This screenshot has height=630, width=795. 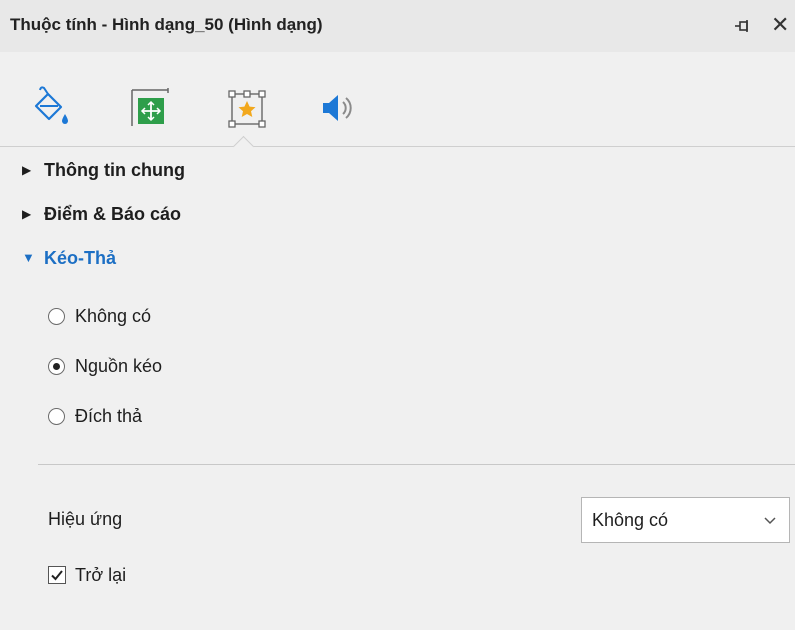 What do you see at coordinates (28, 257) in the screenshot?
I see `caret-down-icon: ▼` at bounding box center [28, 257].